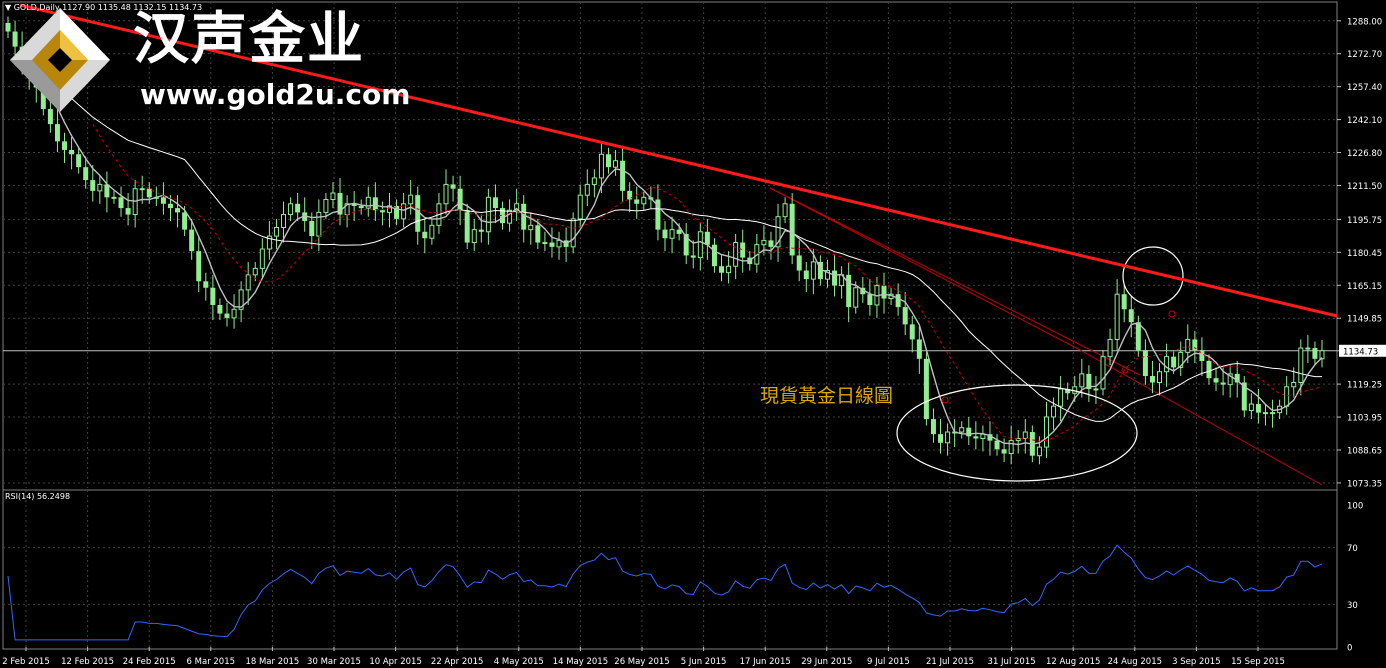 This screenshot has height=668, width=1386. Describe the element at coordinates (457, 662) in the screenshot. I see `time-tick-label: 22 Apr 2015` at that location.